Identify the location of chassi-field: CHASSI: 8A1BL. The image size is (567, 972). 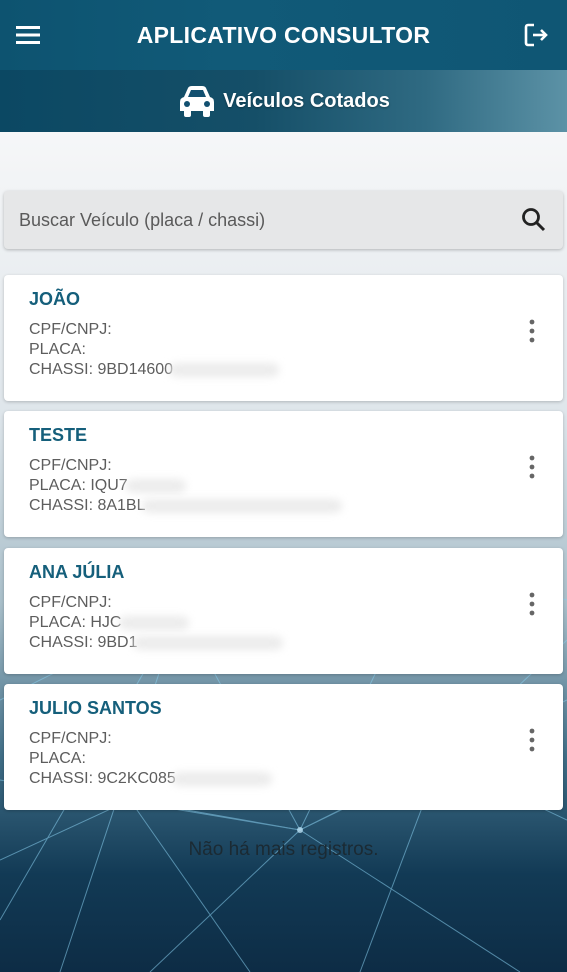
(185, 506).